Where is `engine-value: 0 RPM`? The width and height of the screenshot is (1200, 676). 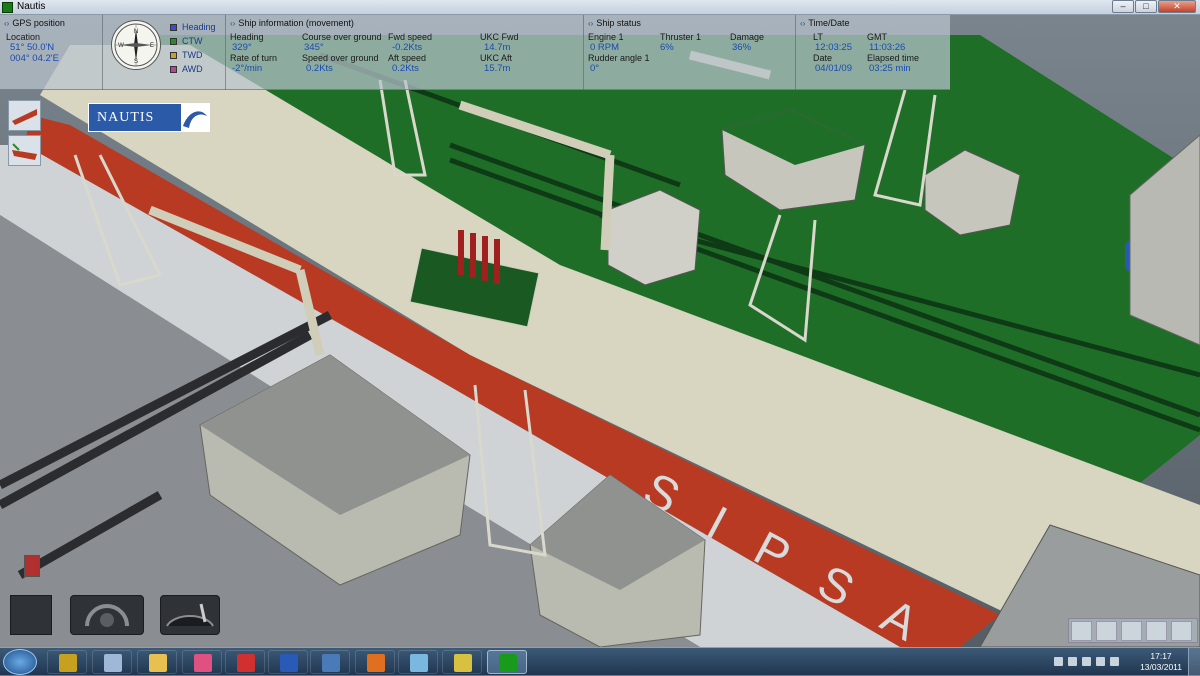 engine-value: 0 RPM is located at coordinates (605, 47).